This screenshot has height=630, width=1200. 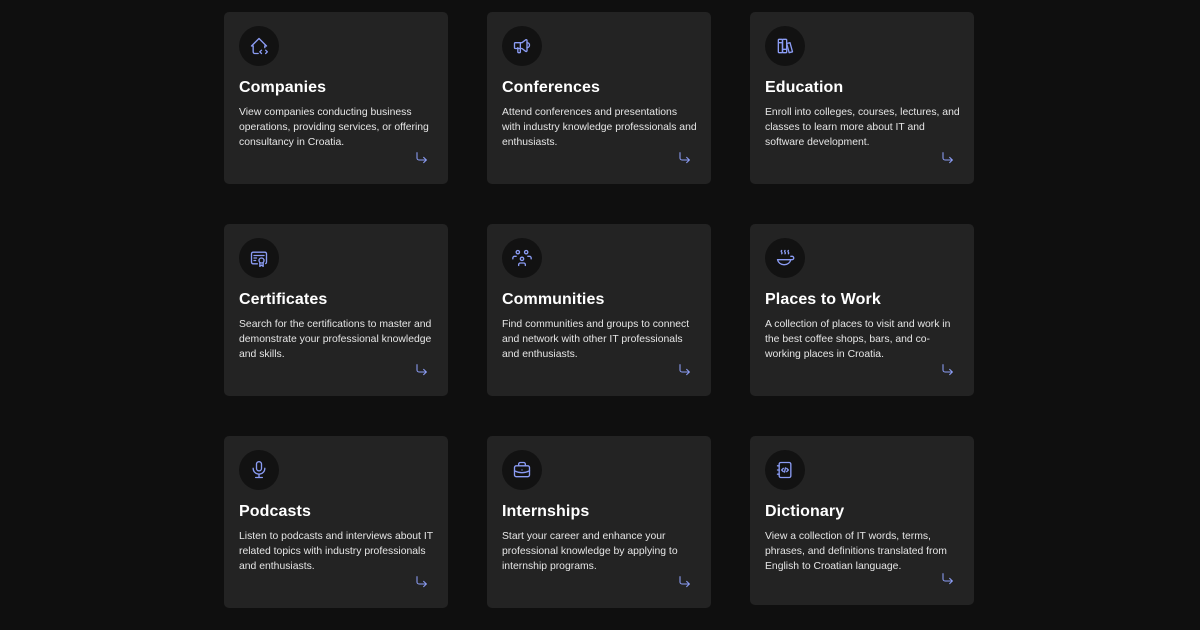 I want to click on home-code-icon, so click(x=259, y=46).